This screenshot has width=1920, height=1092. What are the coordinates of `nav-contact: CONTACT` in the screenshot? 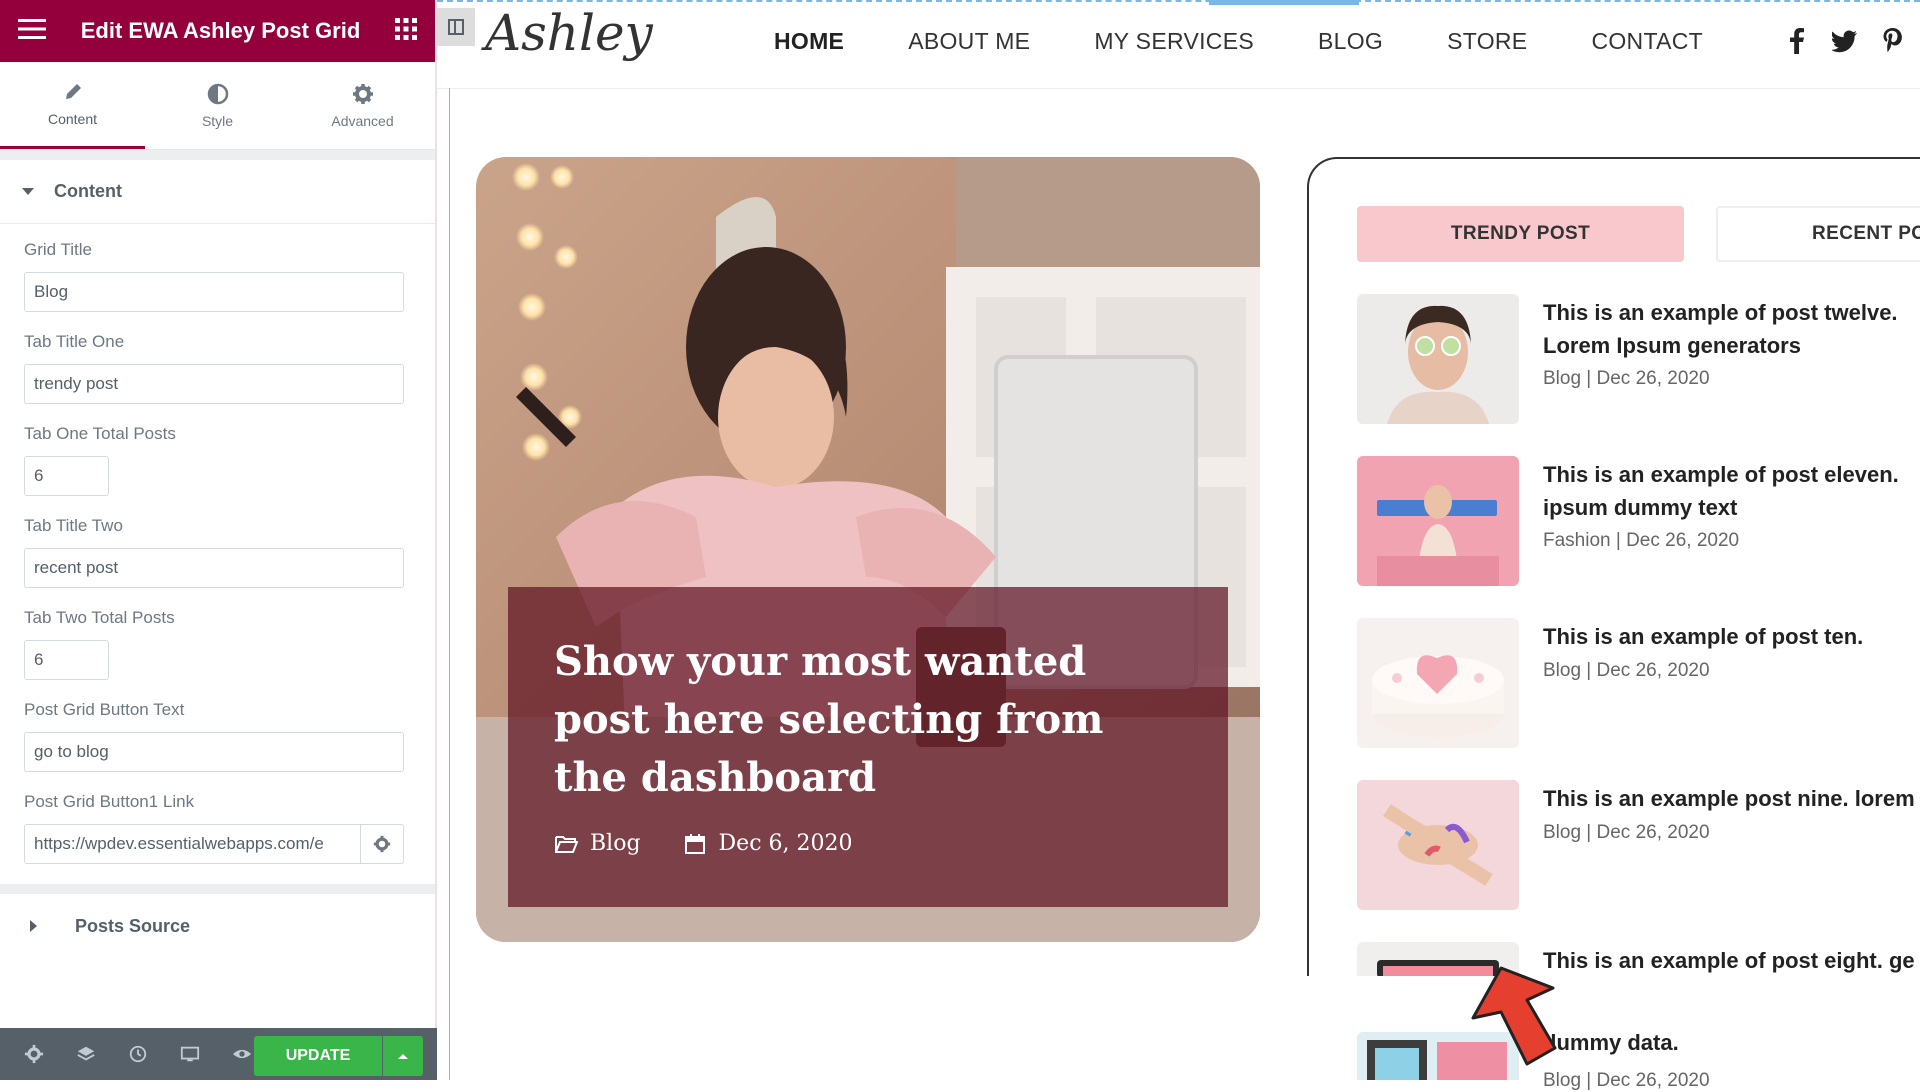 It's located at (1647, 41).